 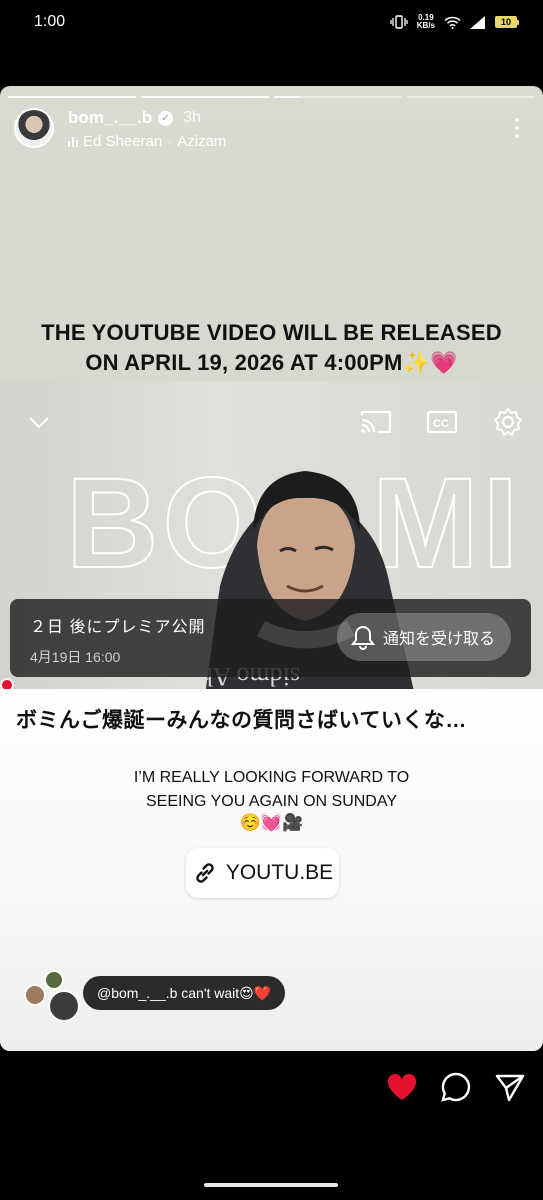 I want to click on story-actions, so click(x=456, y=1087).